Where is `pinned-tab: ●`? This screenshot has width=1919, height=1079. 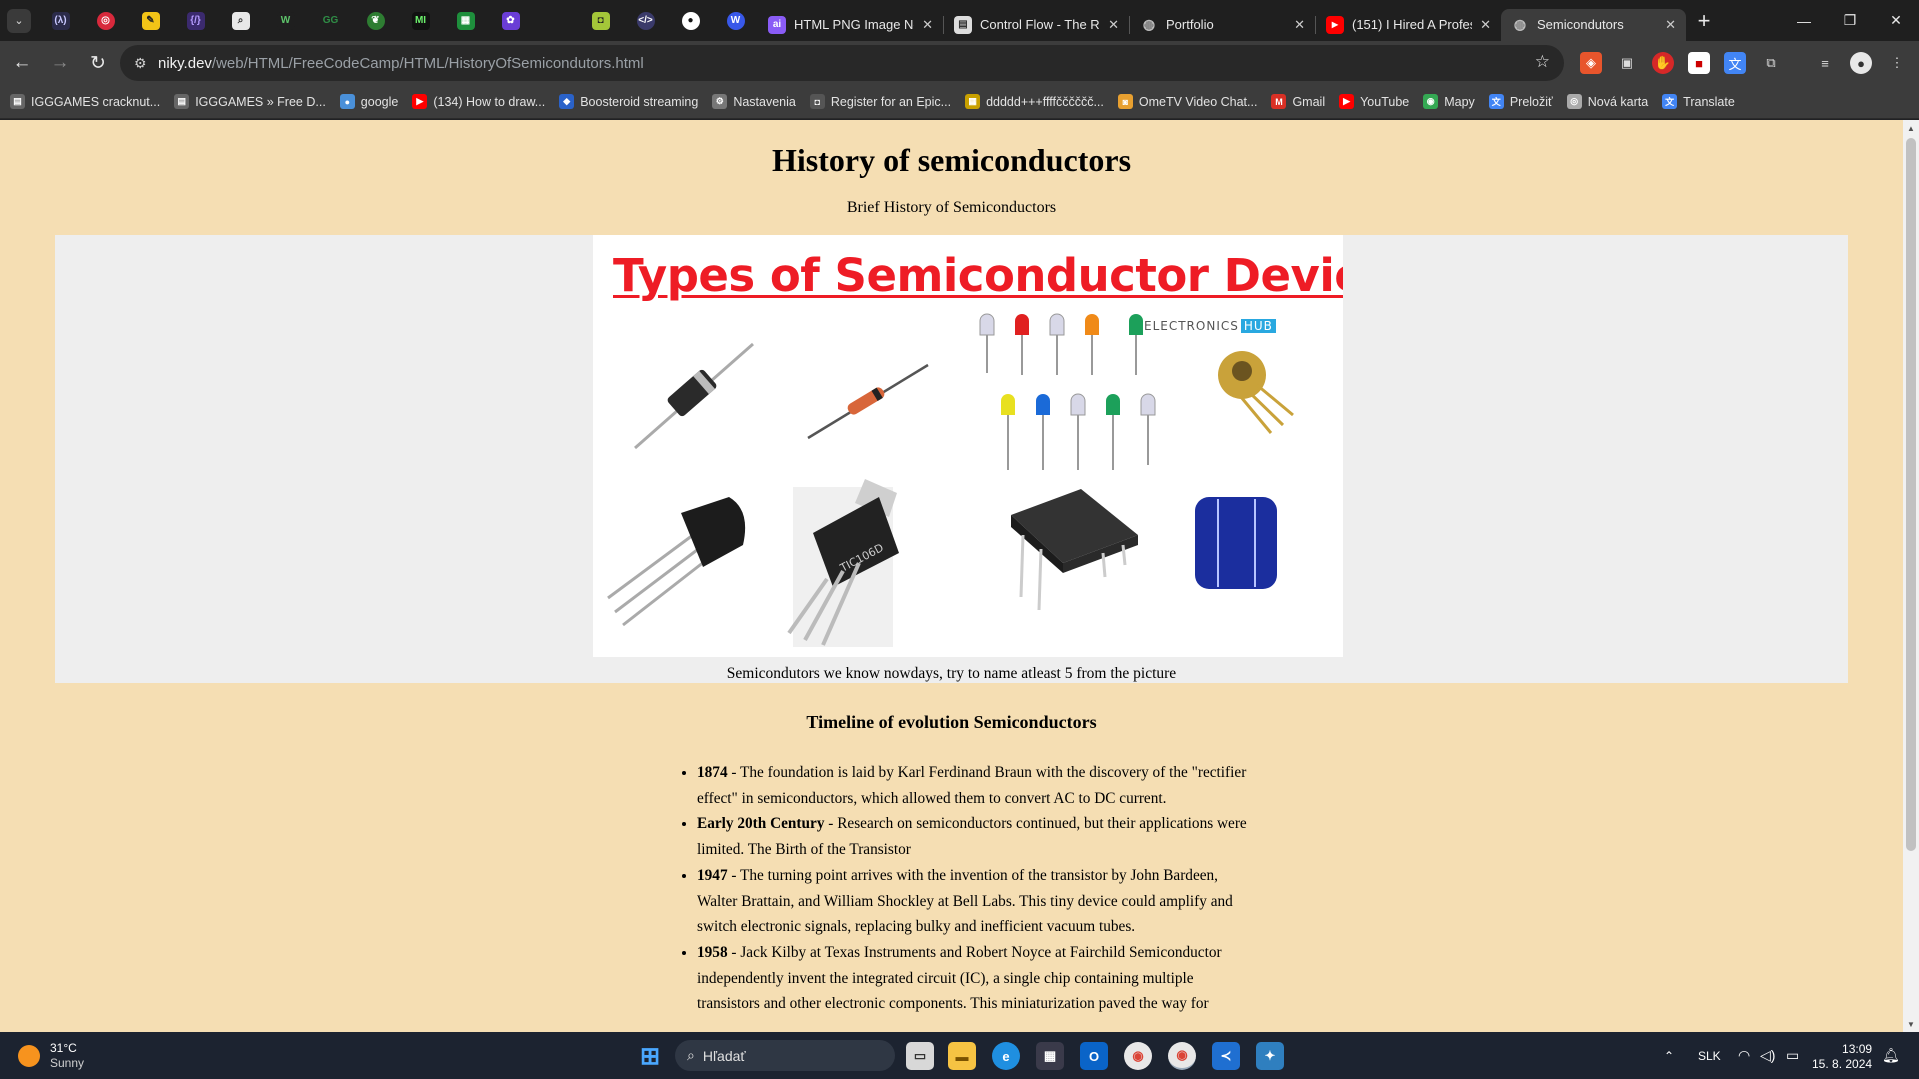
pinned-tab: ● is located at coordinates (690, 20).